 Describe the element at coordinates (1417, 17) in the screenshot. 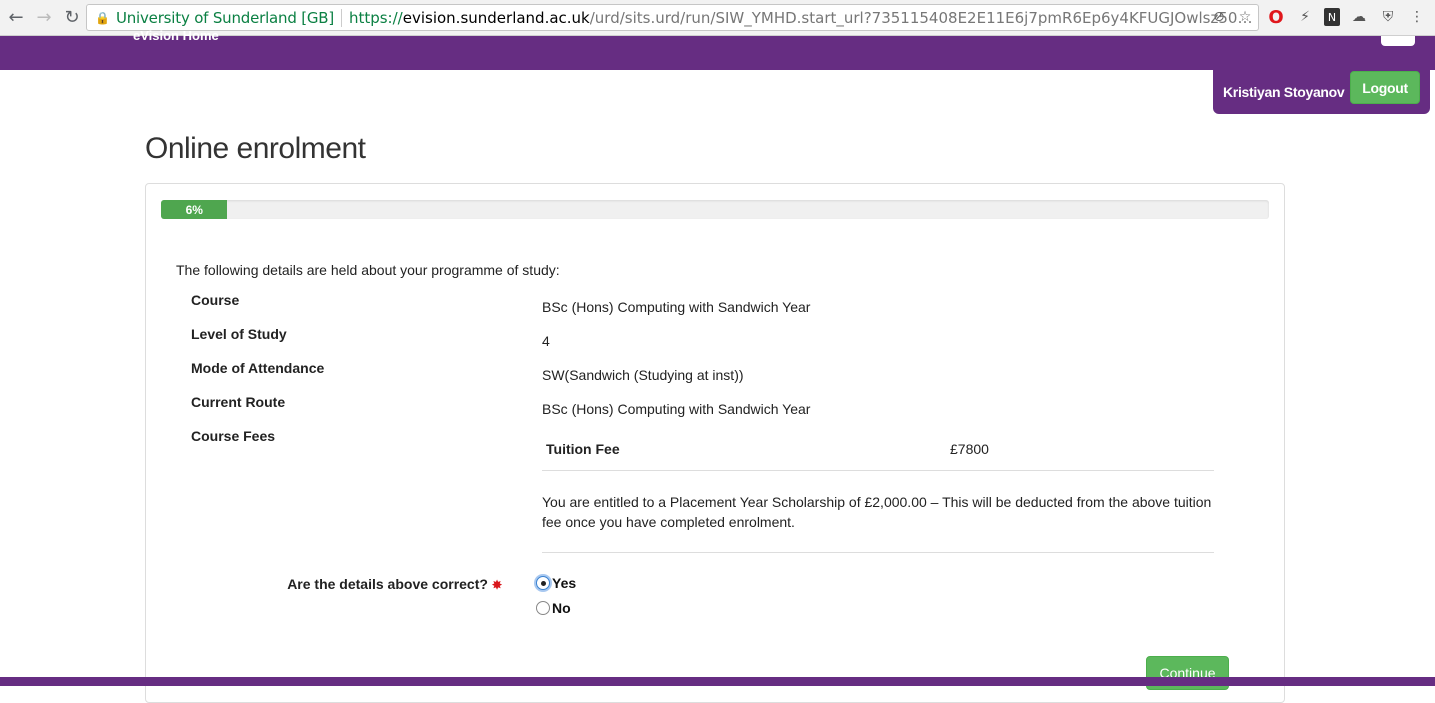

I see `browser-menu-icon: ⋮` at that location.